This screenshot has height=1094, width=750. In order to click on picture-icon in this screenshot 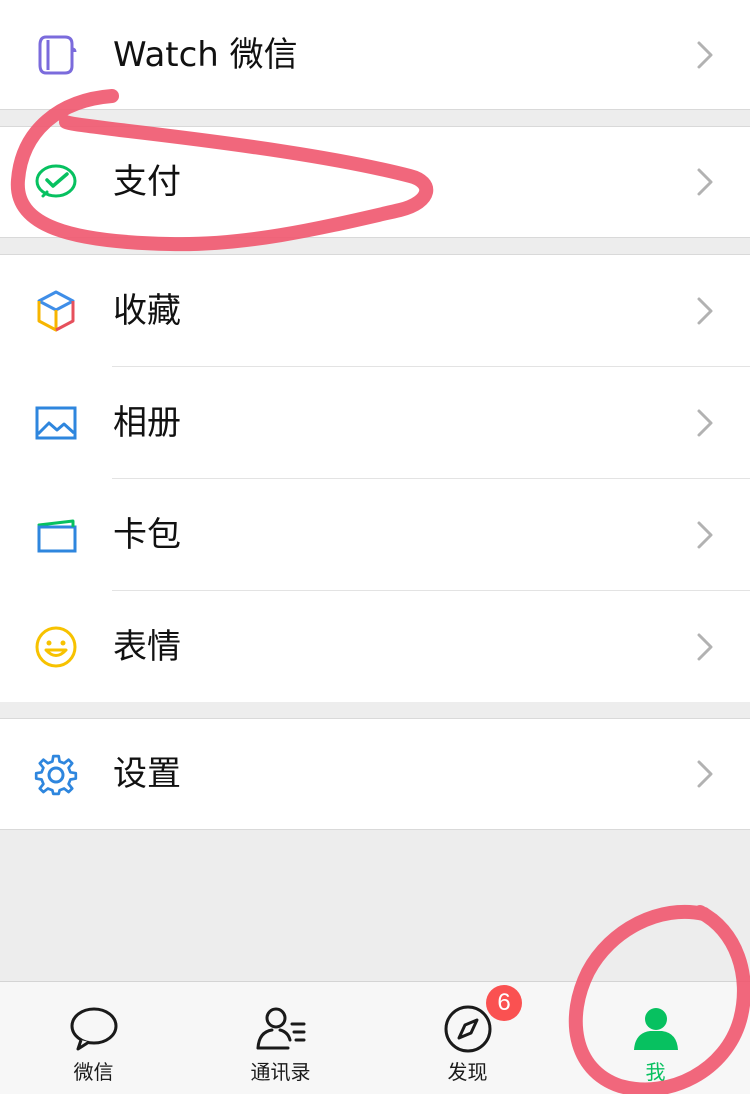, I will do `click(56, 423)`.